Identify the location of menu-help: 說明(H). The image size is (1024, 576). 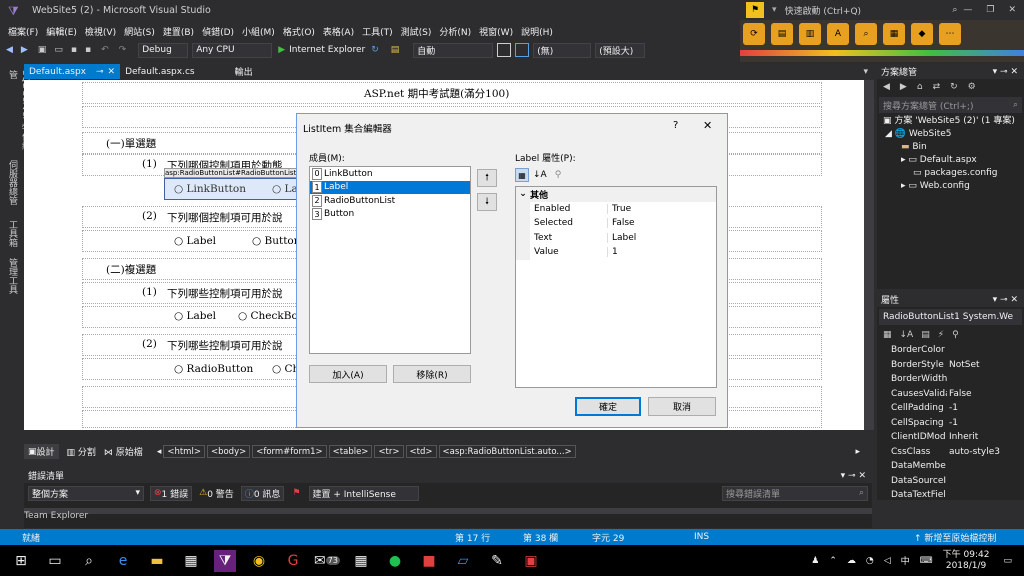
(537, 31).